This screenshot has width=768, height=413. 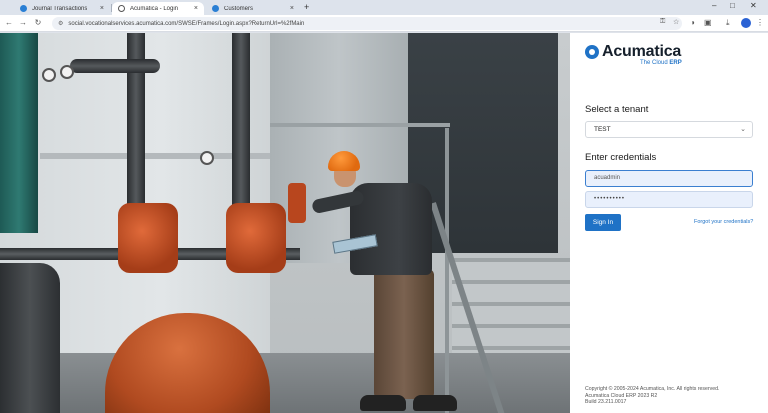 I want to click on green-tank, so click(x=19, y=133).